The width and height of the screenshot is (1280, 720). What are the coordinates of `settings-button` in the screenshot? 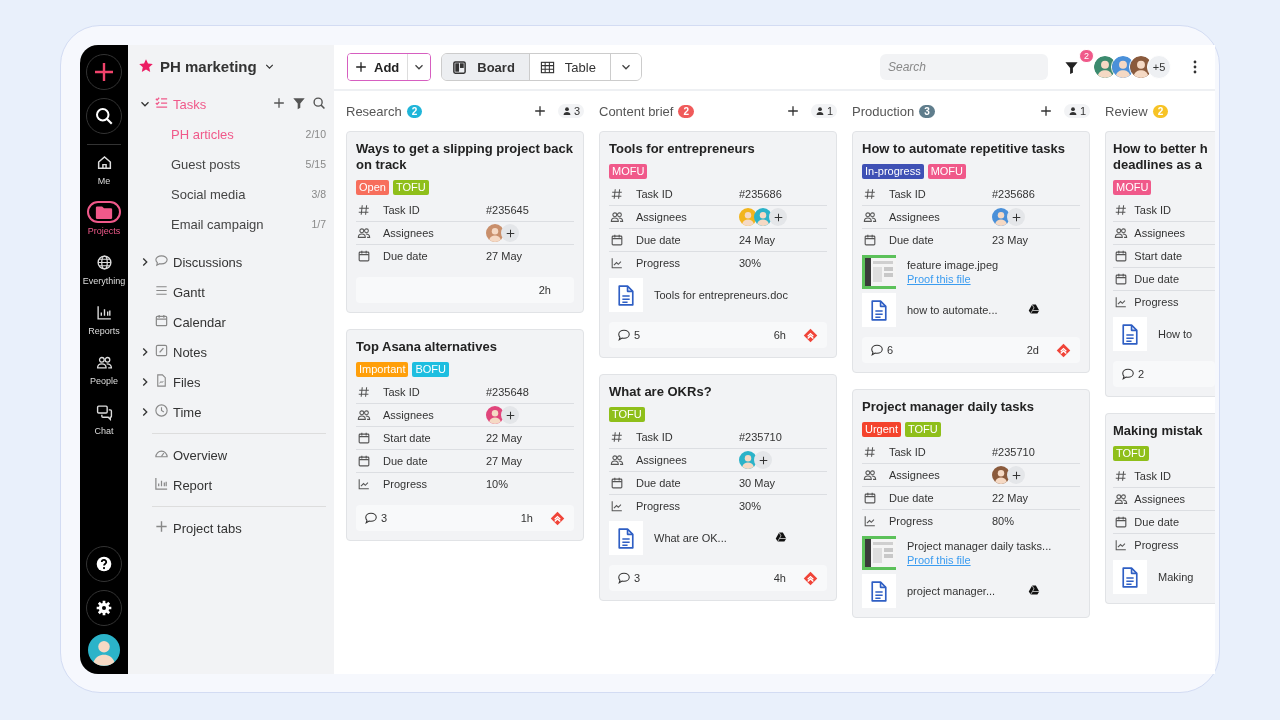 It's located at (104, 608).